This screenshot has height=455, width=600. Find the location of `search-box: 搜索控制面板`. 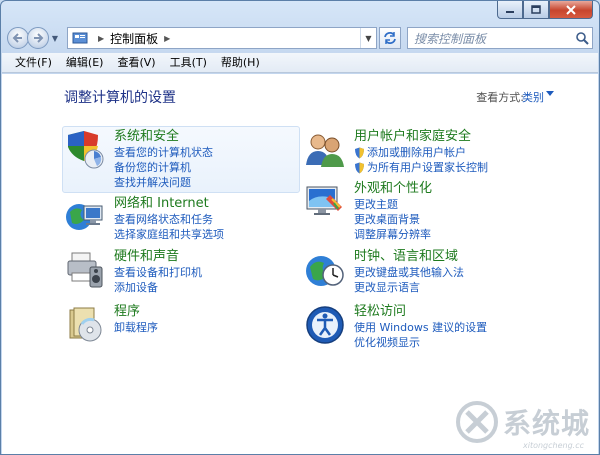

search-box: 搜索控制面板 is located at coordinates (500, 38).